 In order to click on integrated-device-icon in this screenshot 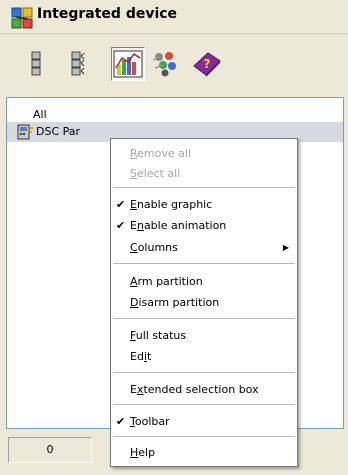, I will do `click(22, 18)`.